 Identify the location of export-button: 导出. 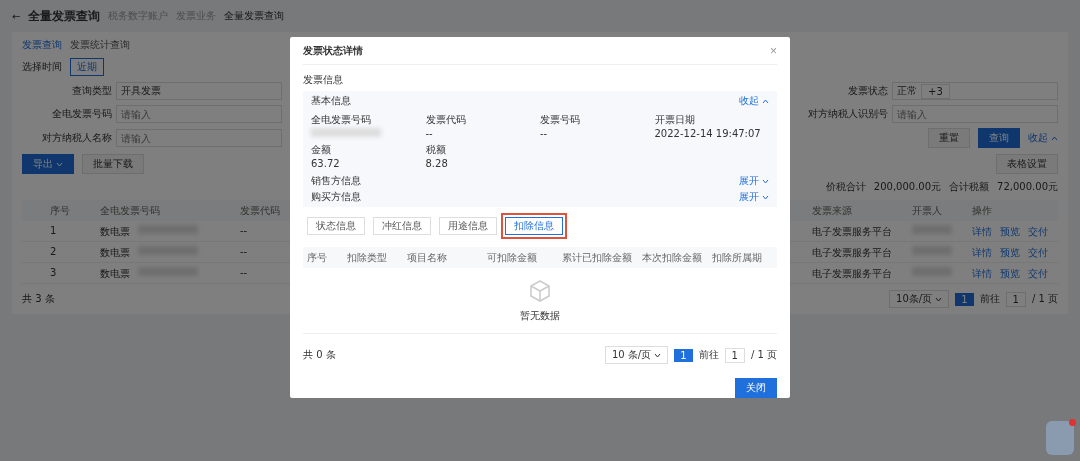
(48, 164).